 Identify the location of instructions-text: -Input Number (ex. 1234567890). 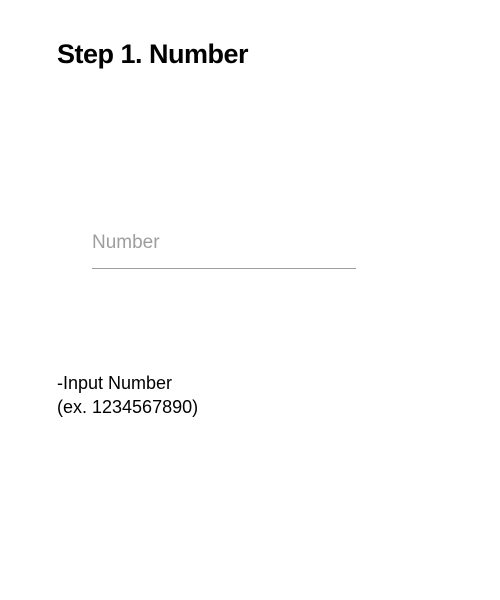
(127, 395).